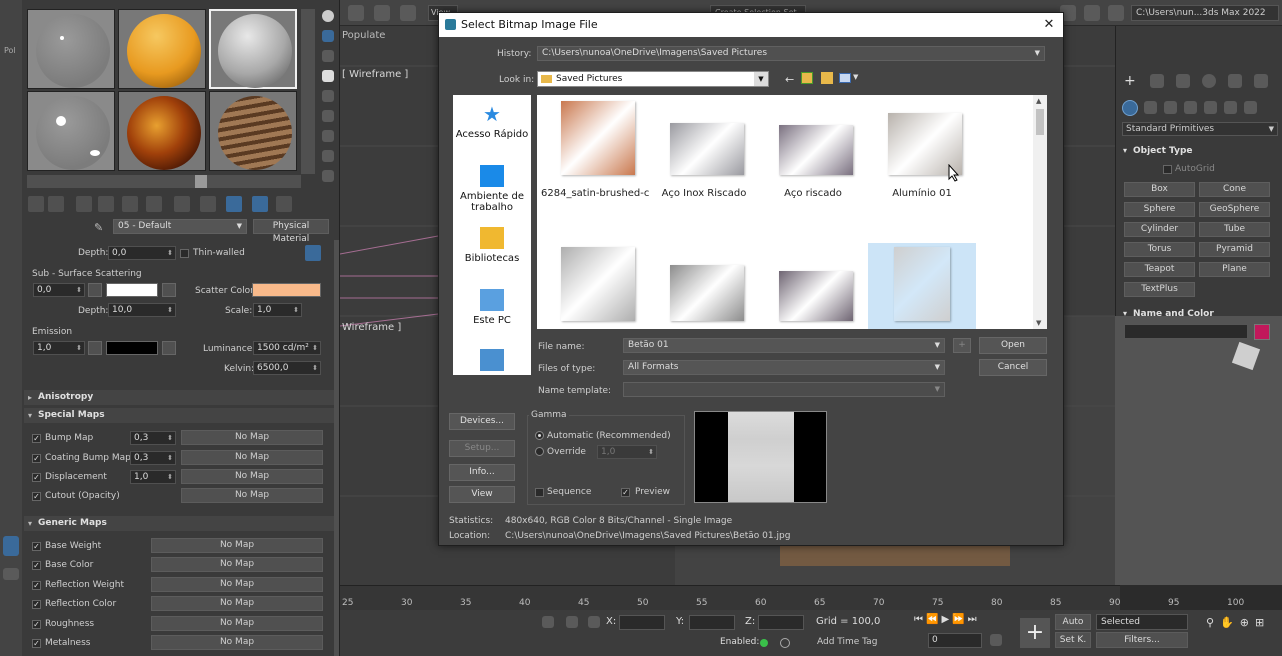  I want to click on place-desktop: Ambiente de trabalho, so click(492, 189).